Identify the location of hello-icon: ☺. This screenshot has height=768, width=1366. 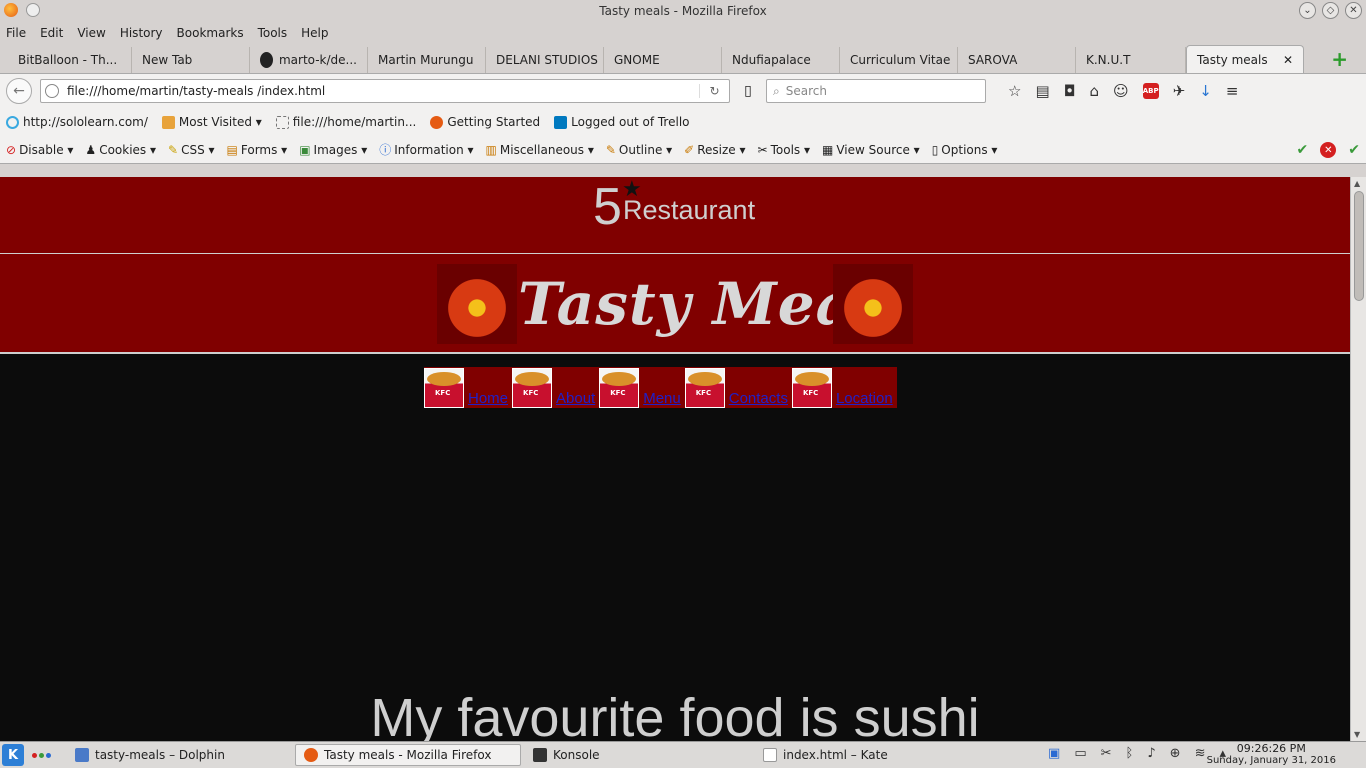
(1121, 91).